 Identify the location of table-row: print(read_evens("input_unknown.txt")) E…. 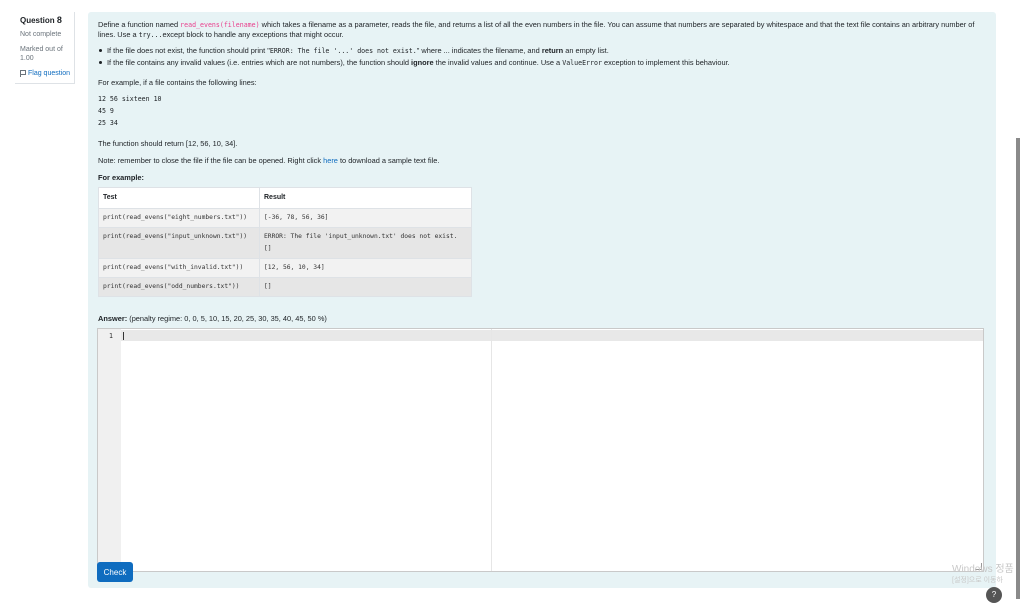
(285, 243).